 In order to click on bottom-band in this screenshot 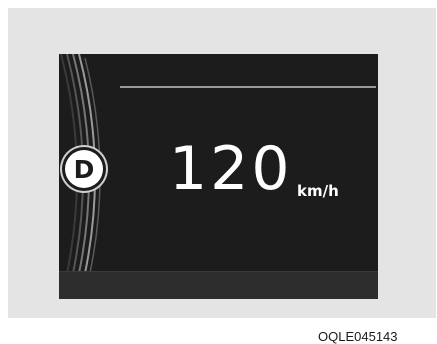, I will do `click(218, 285)`.